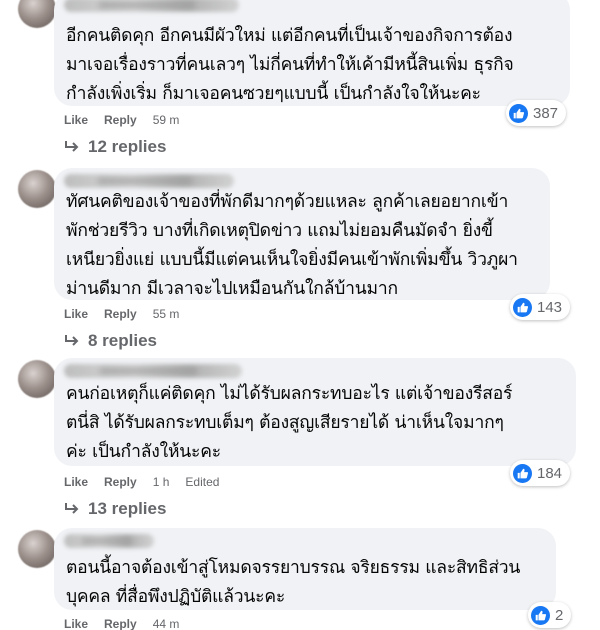 The width and height of the screenshot is (600, 630). Describe the element at coordinates (141, 482) in the screenshot. I see `comment-actions: Like Reply 1 h Edited` at that location.